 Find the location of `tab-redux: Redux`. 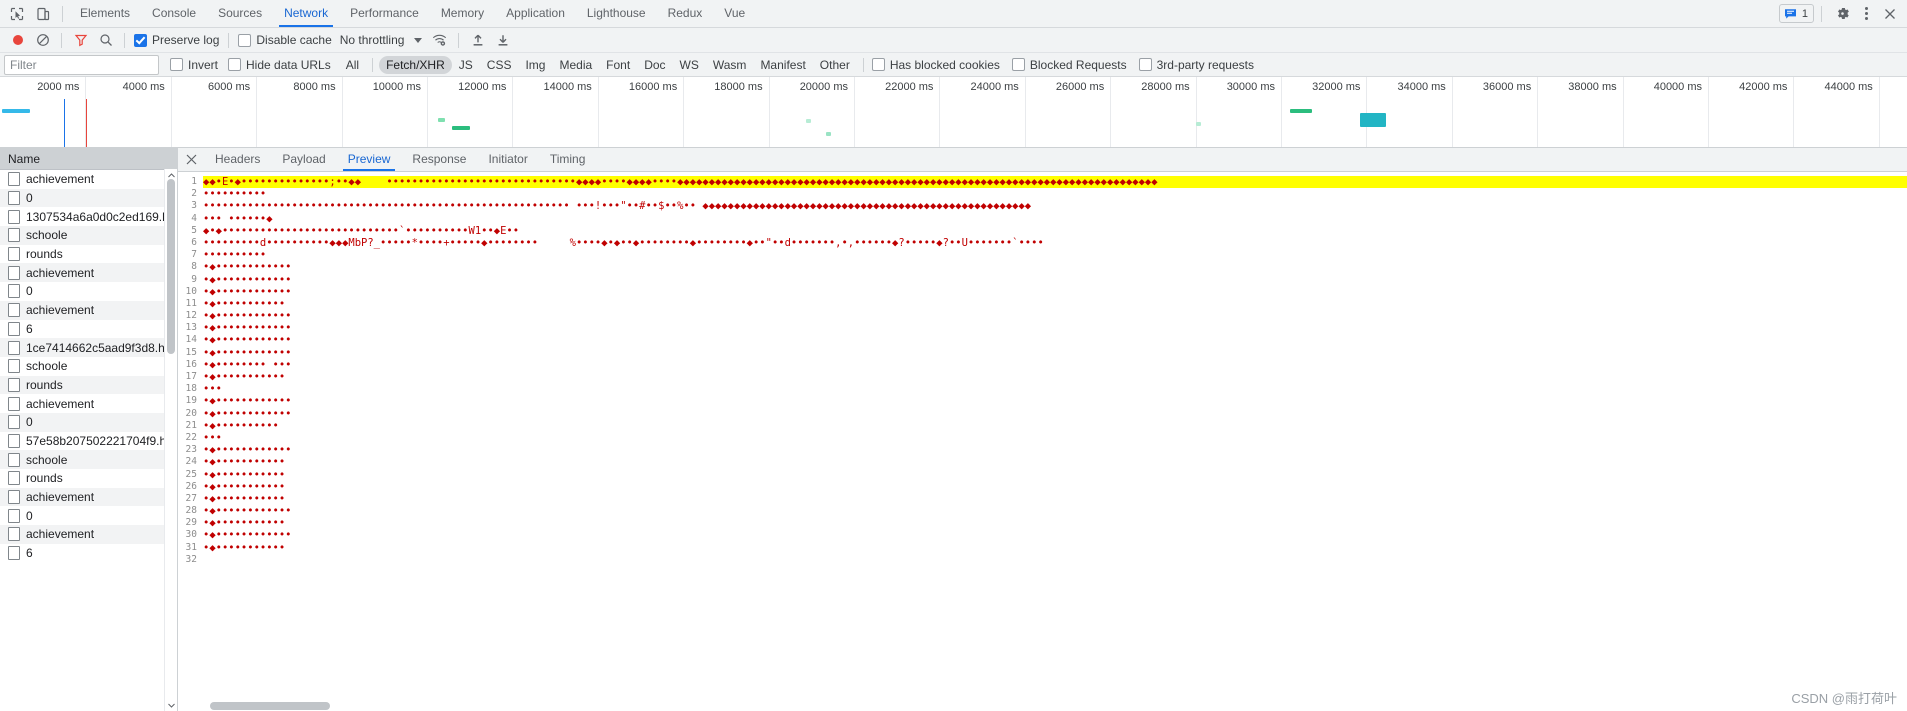

tab-redux: Redux is located at coordinates (685, 13).